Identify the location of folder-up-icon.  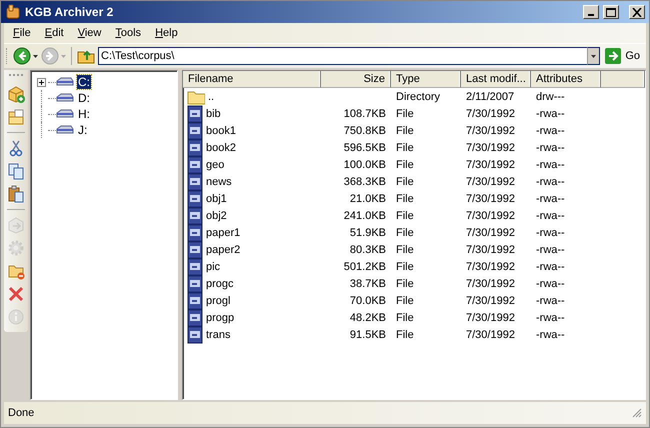
(86, 56).